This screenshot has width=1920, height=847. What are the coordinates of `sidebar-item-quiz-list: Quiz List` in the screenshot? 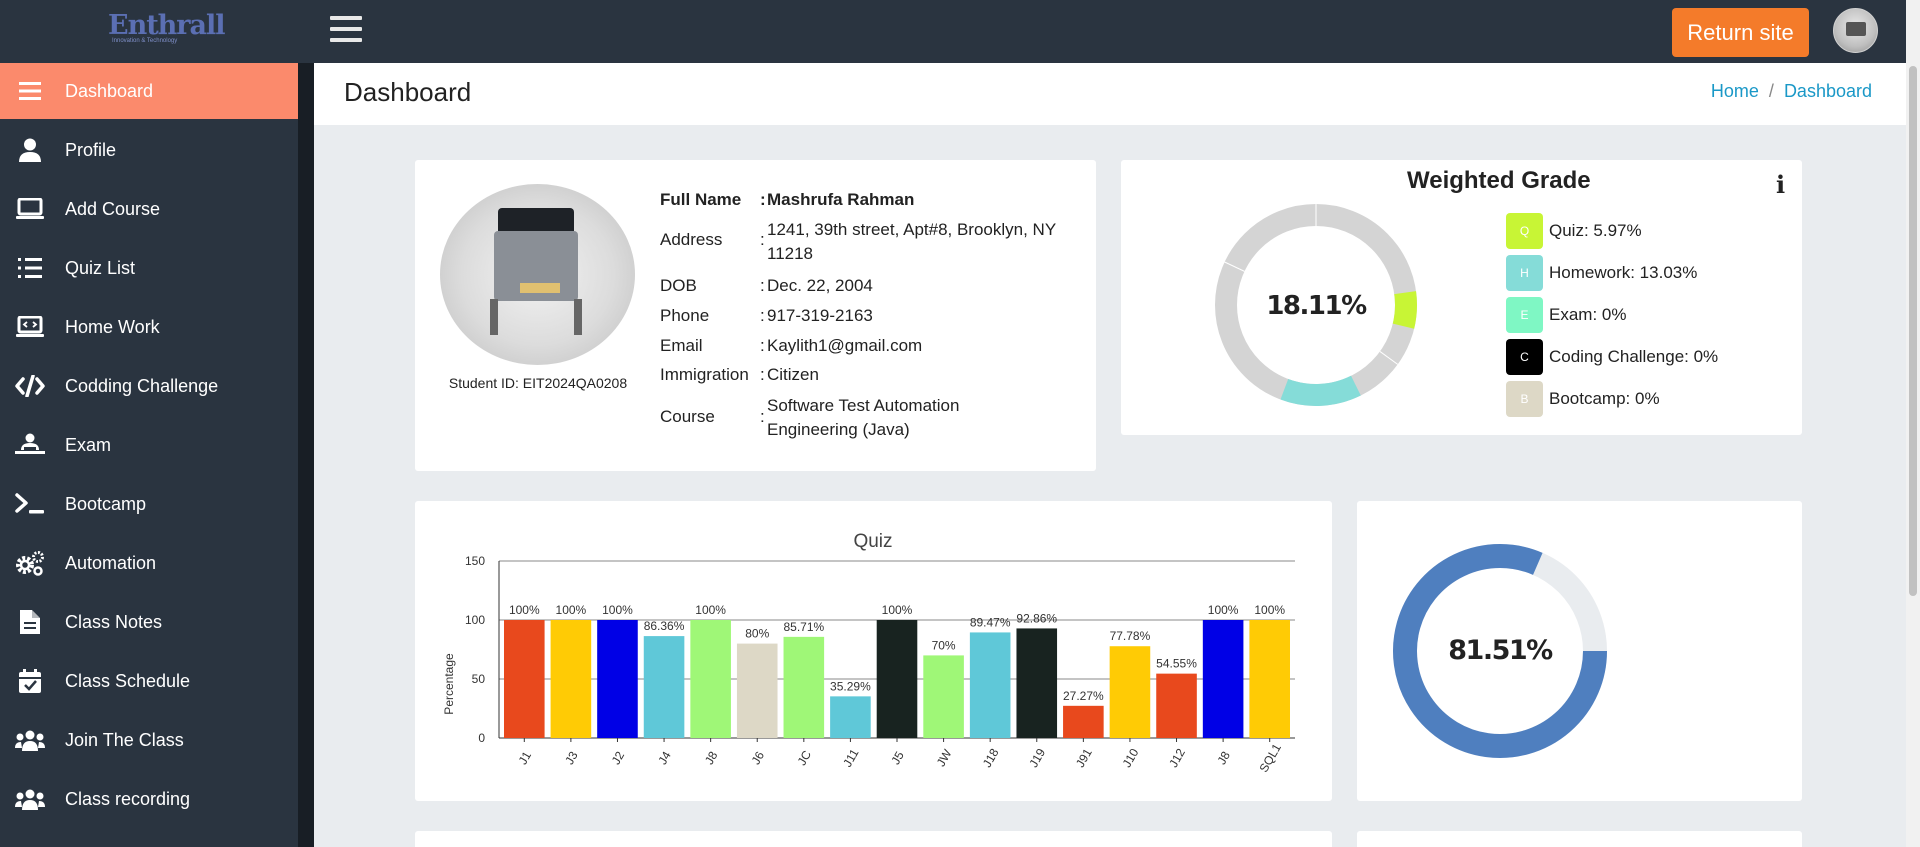 It's located at (149, 268).